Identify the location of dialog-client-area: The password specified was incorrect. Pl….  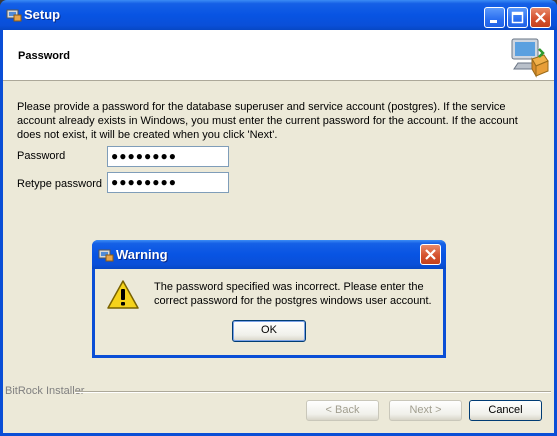
(269, 312).